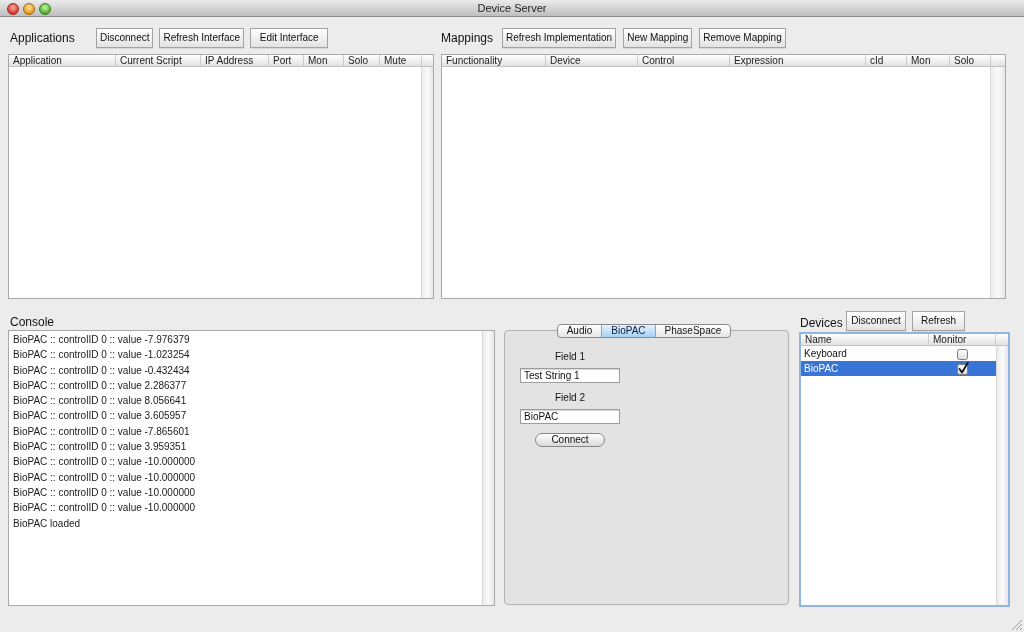  I want to click on text-field: BioPAC, so click(570, 416).